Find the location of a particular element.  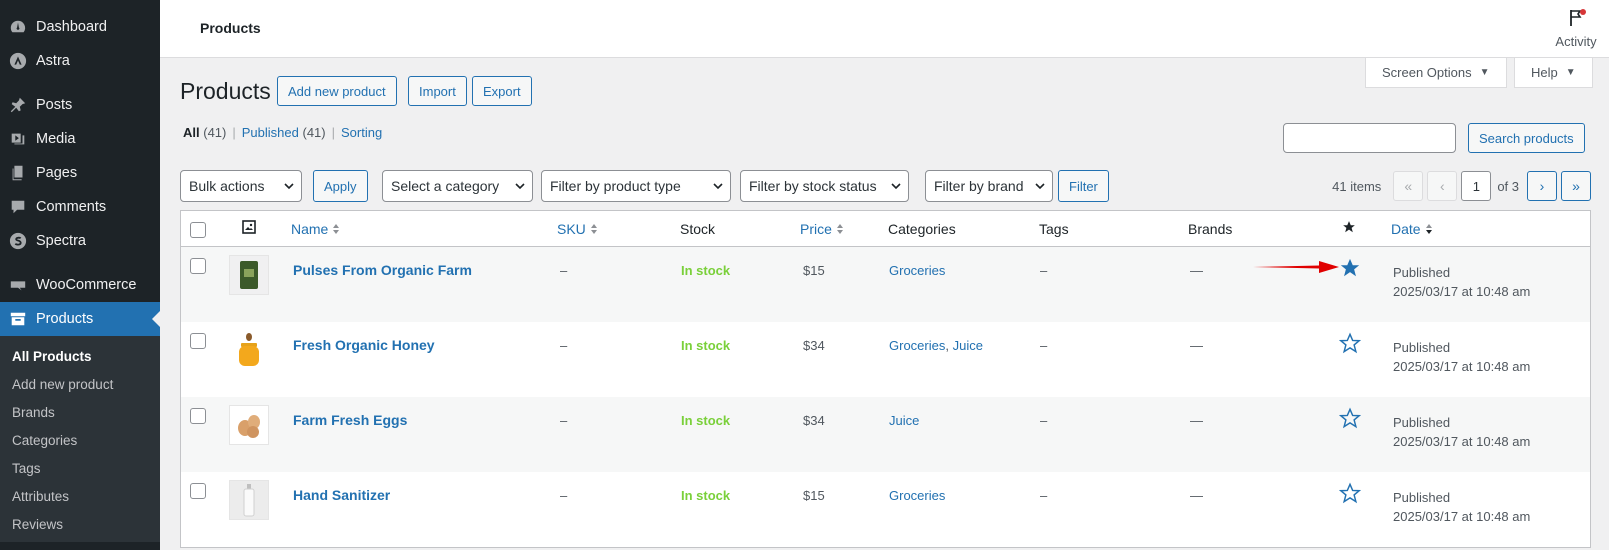

product-name-link: Hand Sanitizer is located at coordinates (341, 495).